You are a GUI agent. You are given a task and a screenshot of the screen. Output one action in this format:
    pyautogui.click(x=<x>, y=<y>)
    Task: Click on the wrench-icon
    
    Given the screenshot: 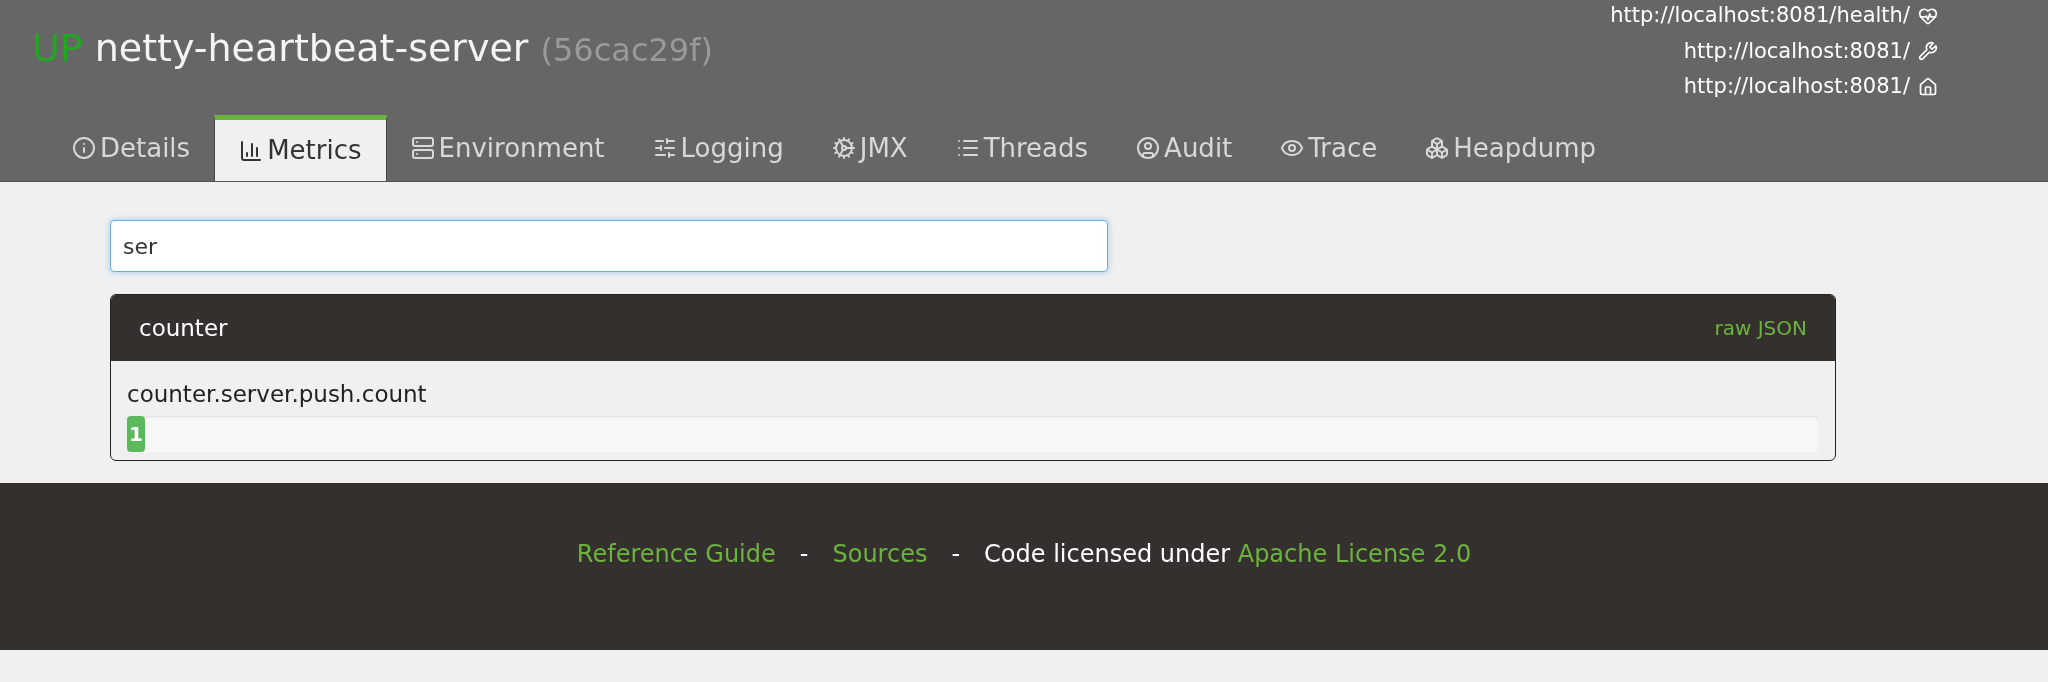 What is the action you would take?
    pyautogui.click(x=1928, y=51)
    